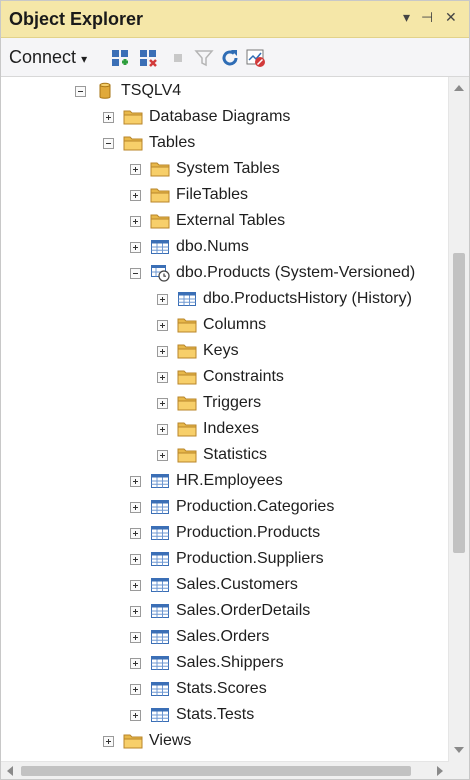 This screenshot has height=780, width=470. I want to click on tree-node-production-suppliers: Production.Suppliers, so click(227, 559).